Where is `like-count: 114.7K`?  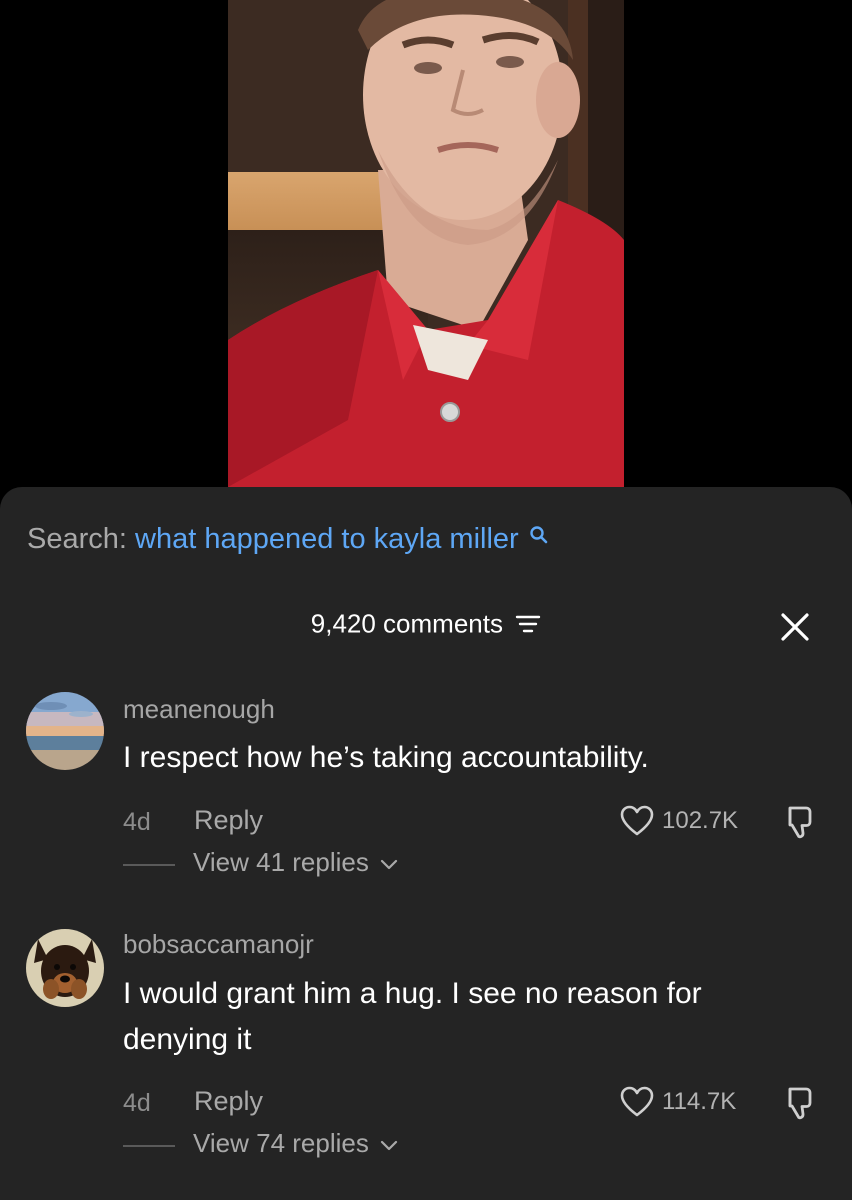 like-count: 114.7K is located at coordinates (699, 1101).